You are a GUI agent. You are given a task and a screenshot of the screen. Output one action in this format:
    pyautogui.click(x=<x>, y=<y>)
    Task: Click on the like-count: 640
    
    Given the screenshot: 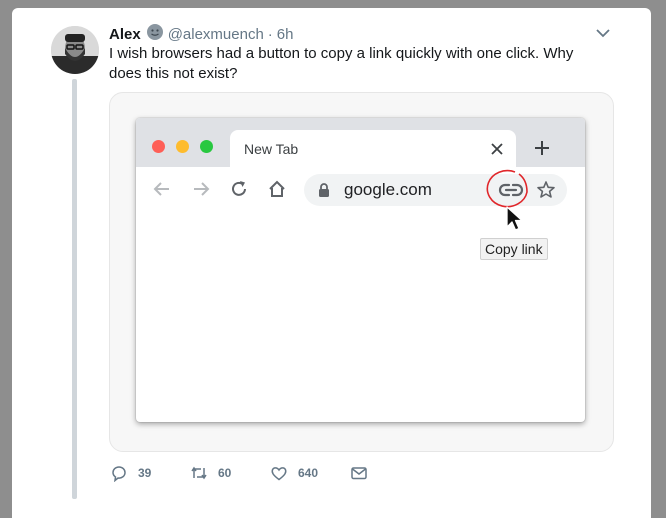 What is the action you would take?
    pyautogui.click(x=308, y=473)
    